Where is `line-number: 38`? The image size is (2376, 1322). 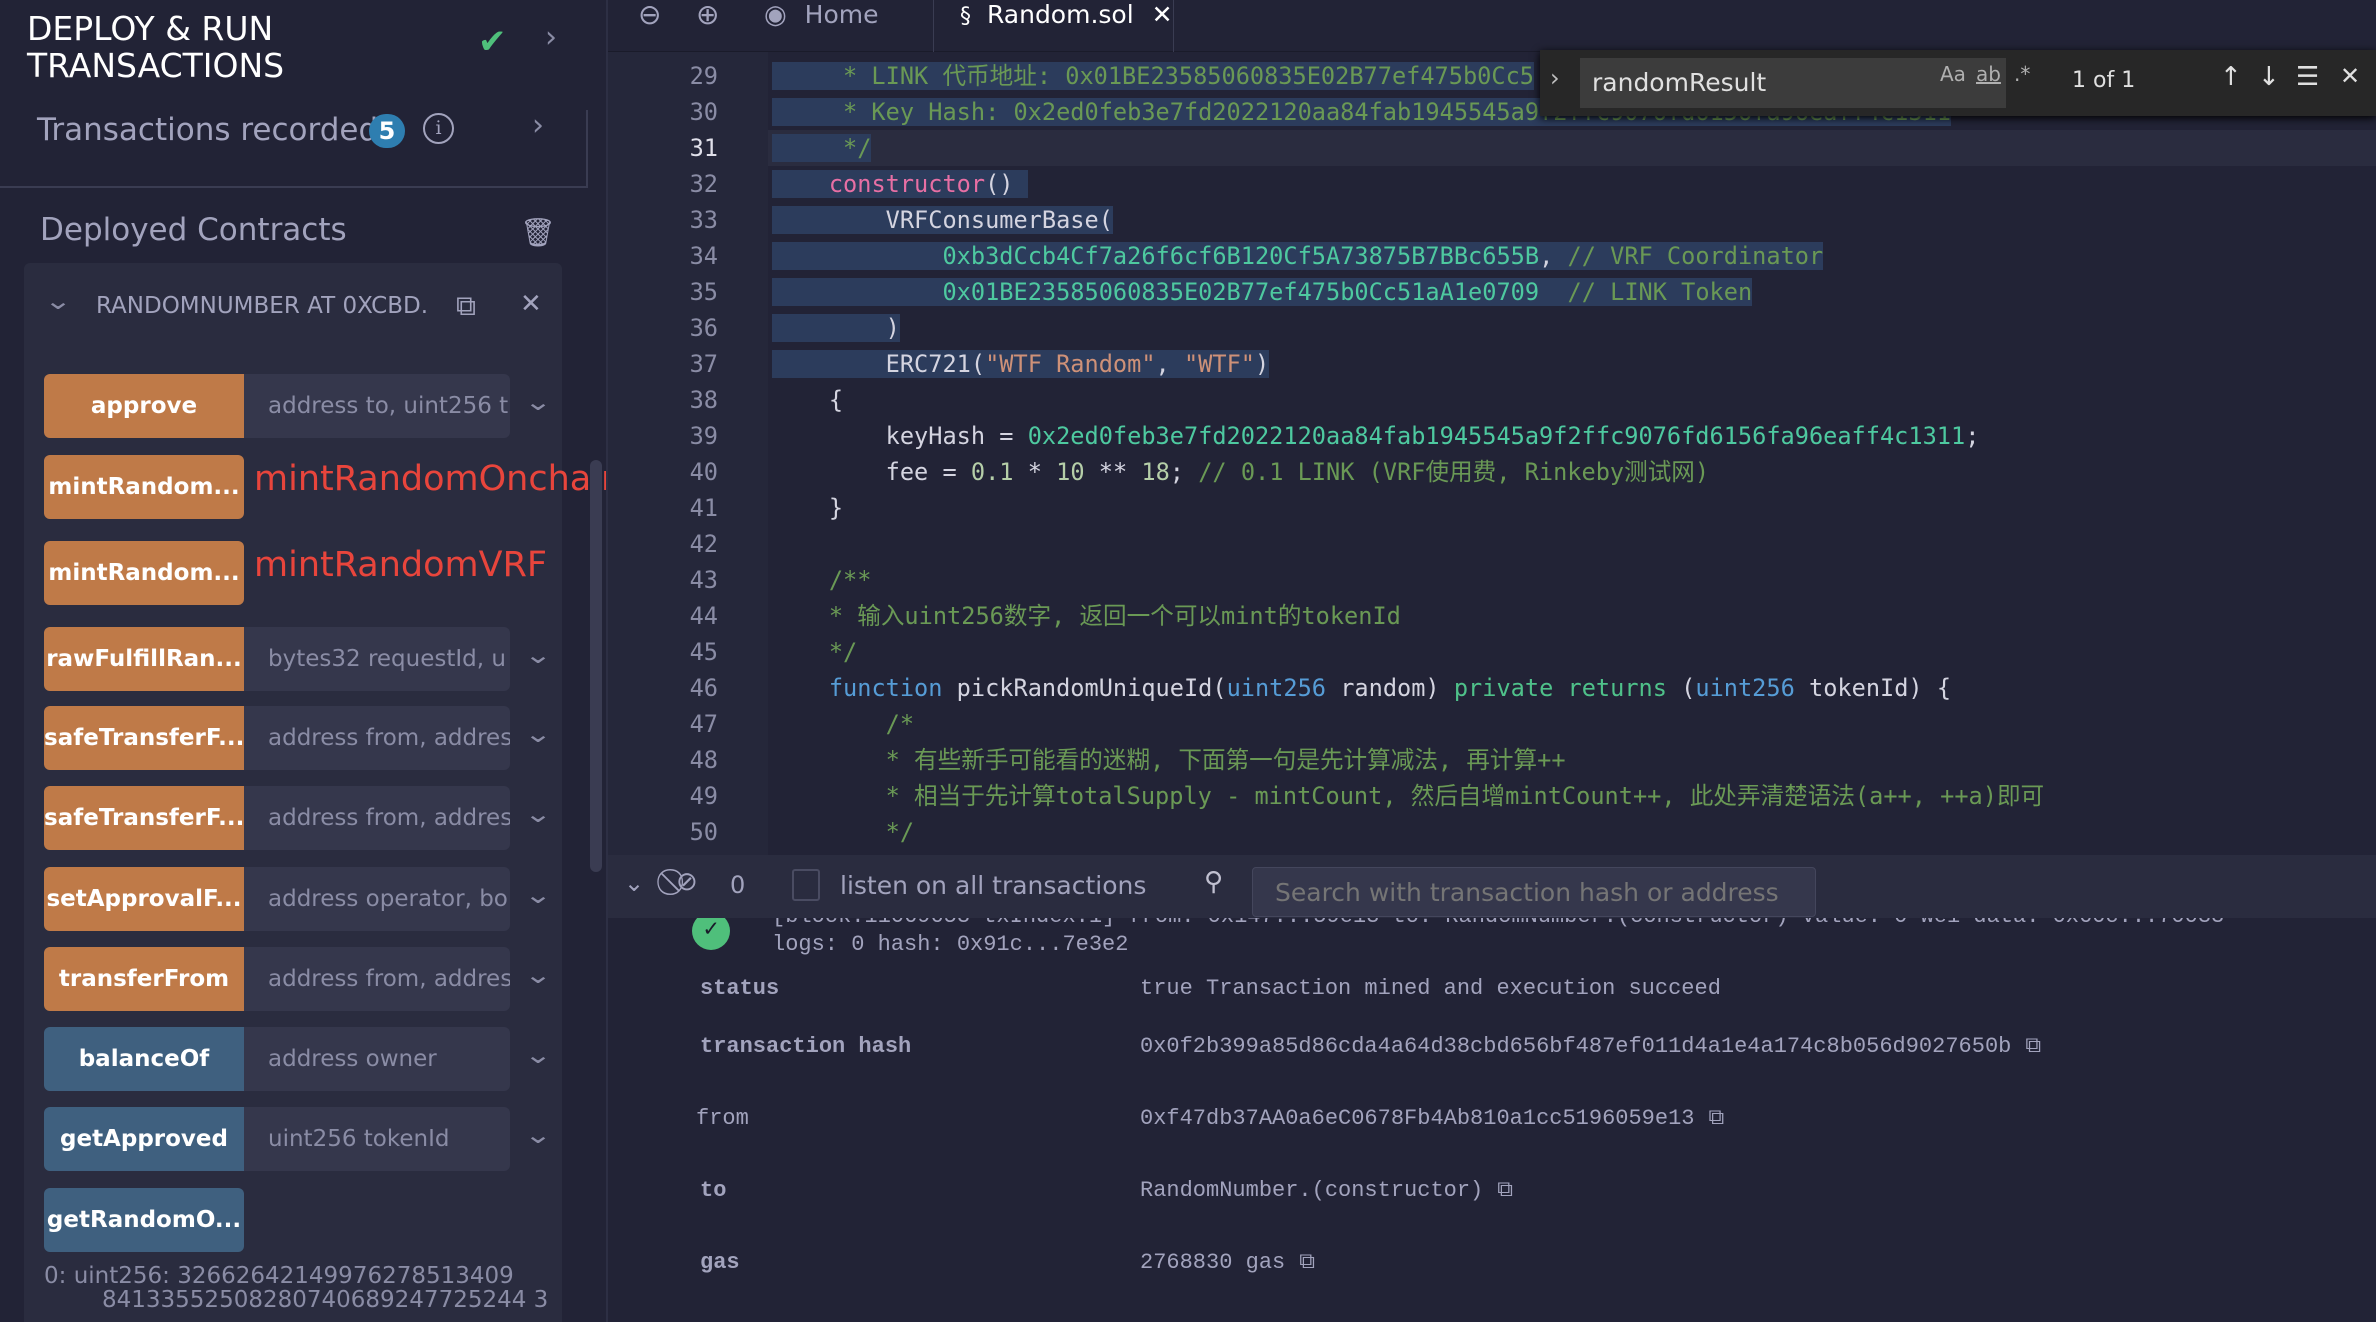
line-number: 38 is located at coordinates (703, 400).